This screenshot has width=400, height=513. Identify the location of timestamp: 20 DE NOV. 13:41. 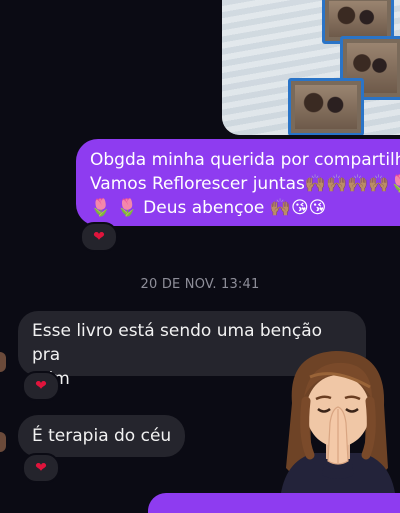
(200, 284).